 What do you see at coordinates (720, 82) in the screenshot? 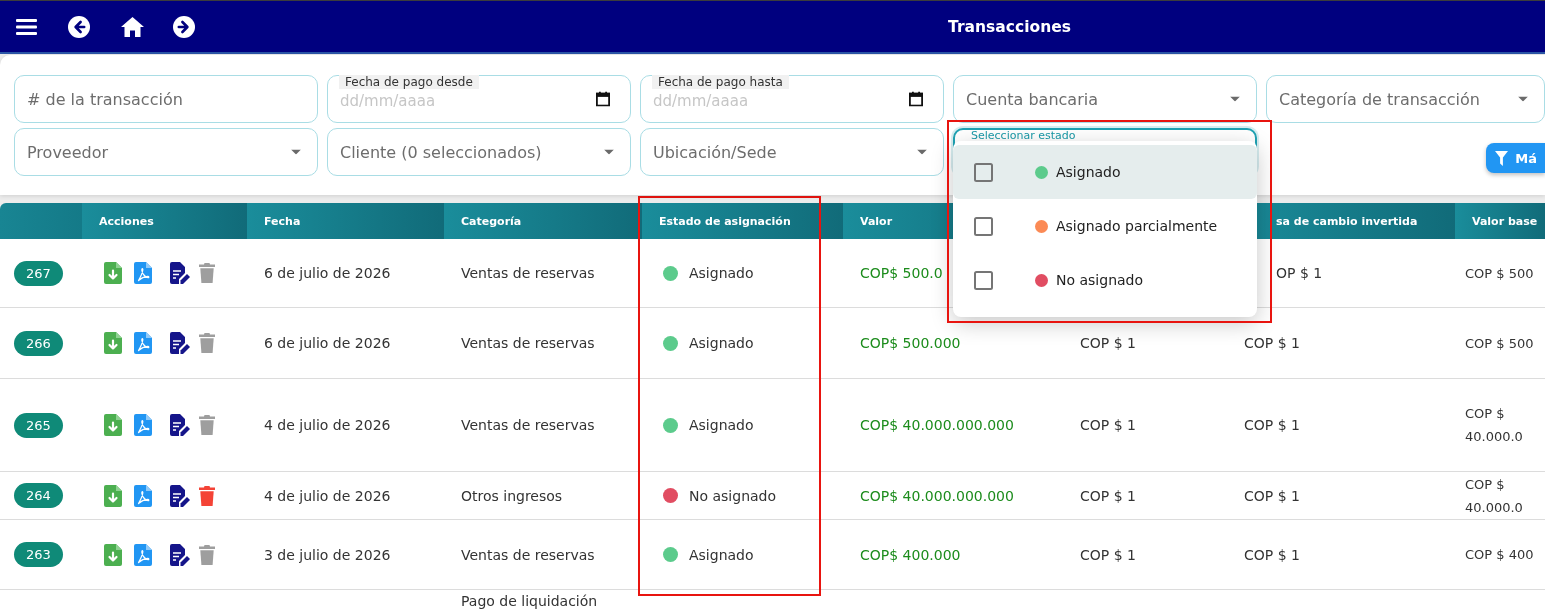
I see `field-label: Fecha de pago hasta` at bounding box center [720, 82].